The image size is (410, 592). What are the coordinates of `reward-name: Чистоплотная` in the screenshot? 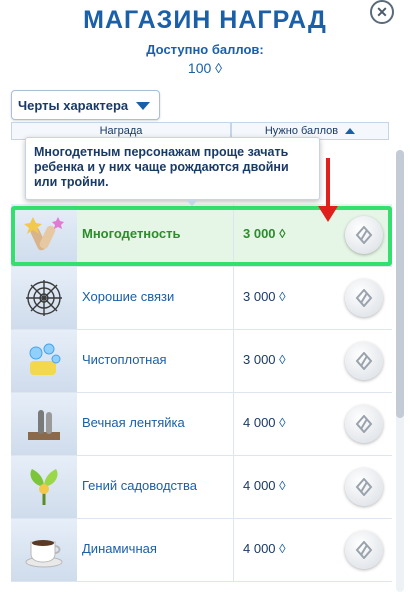 It's located at (124, 359).